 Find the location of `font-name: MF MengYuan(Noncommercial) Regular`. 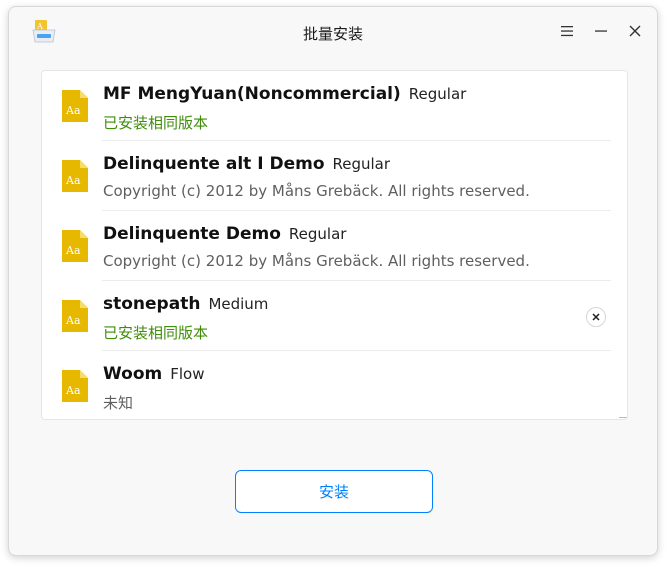

font-name: MF MengYuan(Noncommercial) Regular is located at coordinates (284, 94).